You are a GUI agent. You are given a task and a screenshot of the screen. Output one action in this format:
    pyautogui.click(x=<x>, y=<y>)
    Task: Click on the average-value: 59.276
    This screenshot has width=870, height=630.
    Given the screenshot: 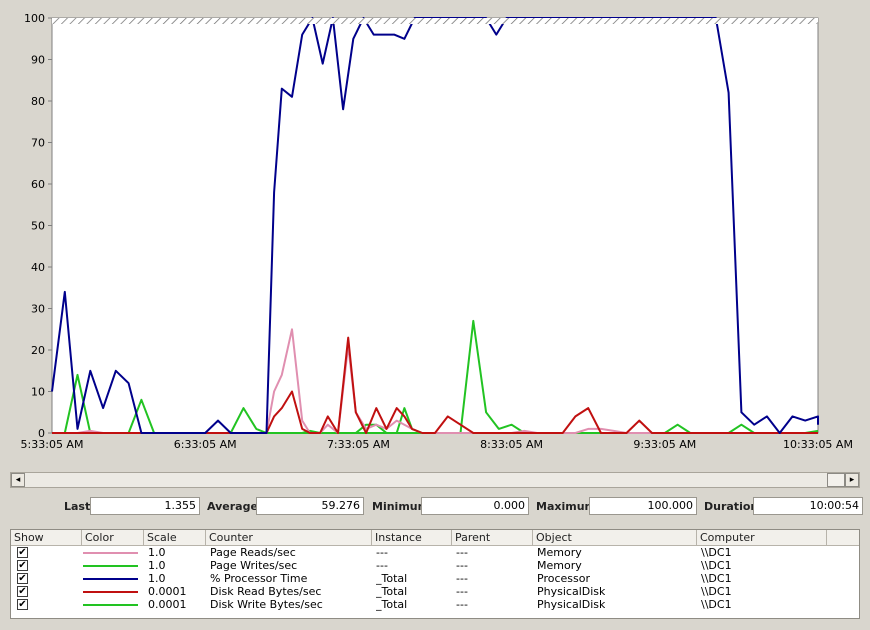 What is the action you would take?
    pyautogui.click(x=310, y=506)
    